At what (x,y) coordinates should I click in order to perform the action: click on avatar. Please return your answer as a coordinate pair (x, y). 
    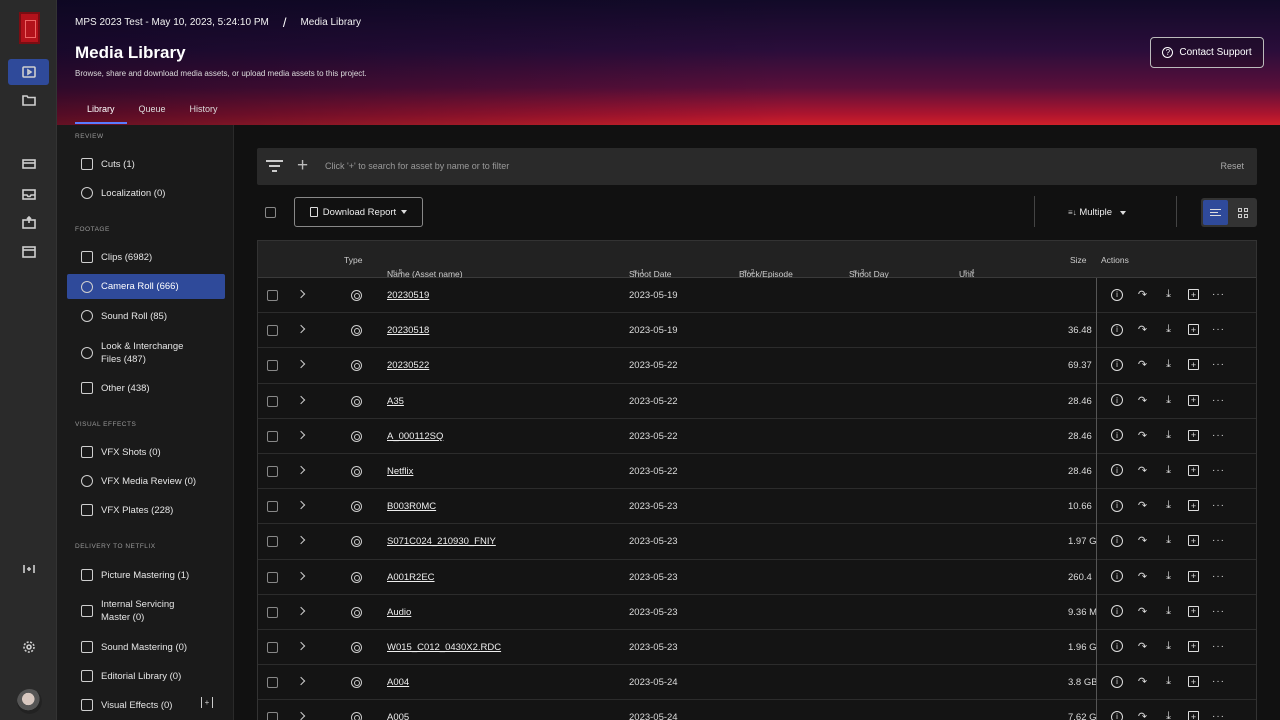
    Looking at the image, I should click on (29, 701).